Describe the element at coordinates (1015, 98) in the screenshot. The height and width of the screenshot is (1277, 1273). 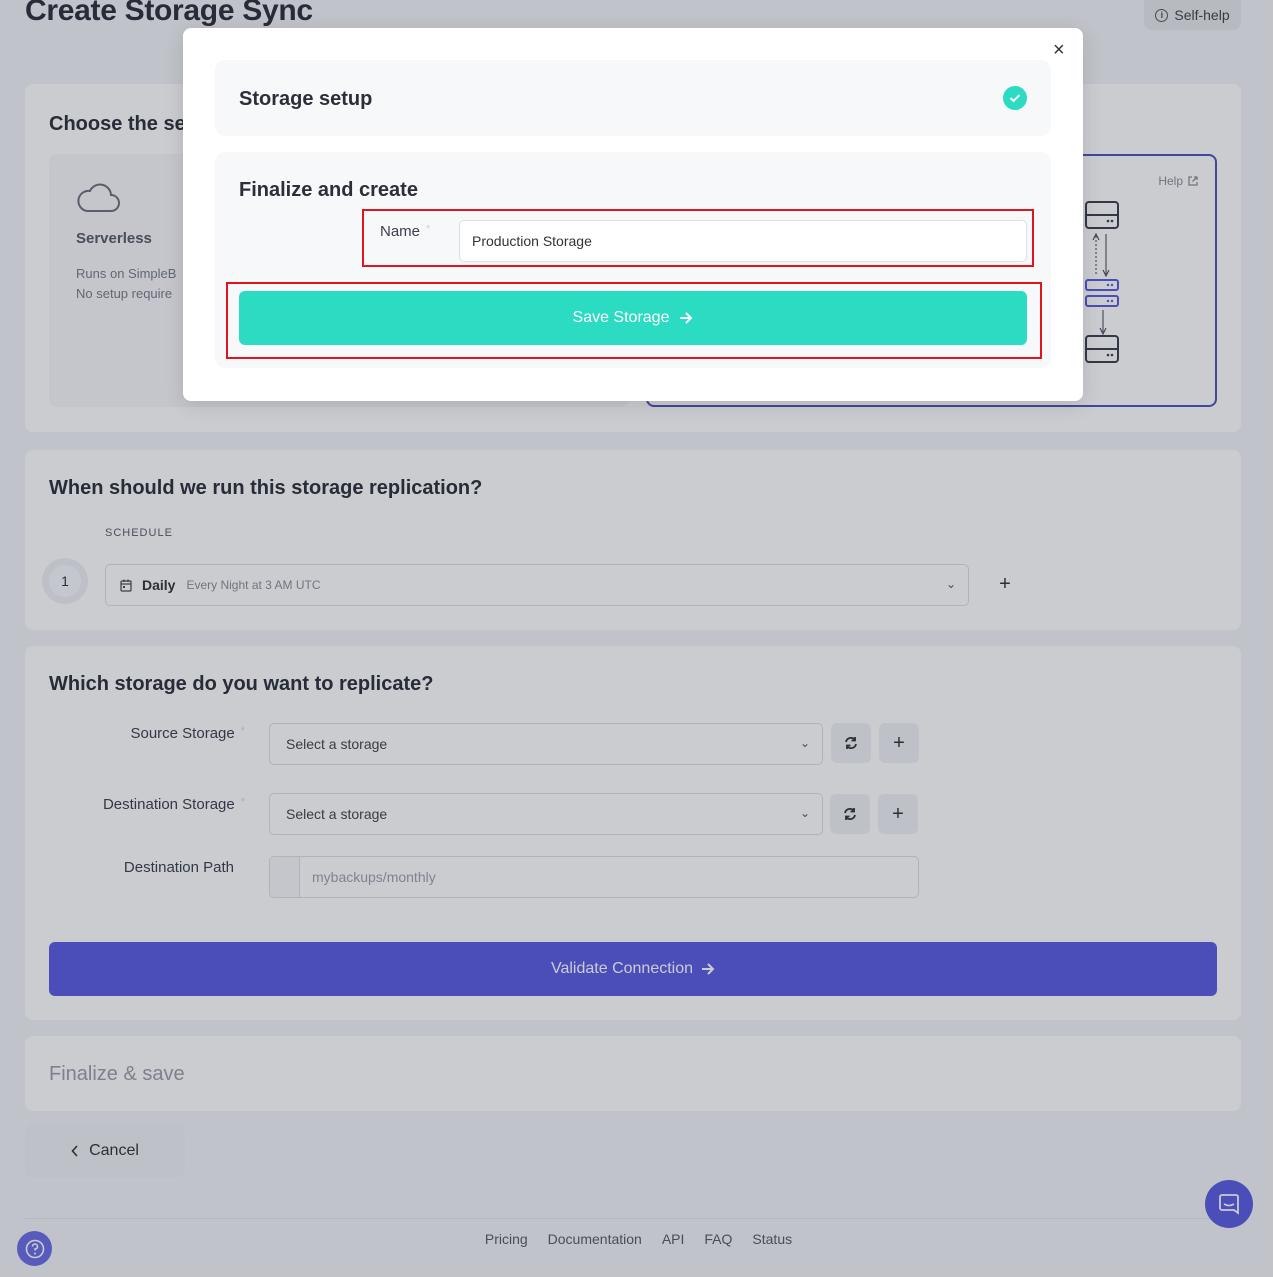
I see `check-icon` at that location.